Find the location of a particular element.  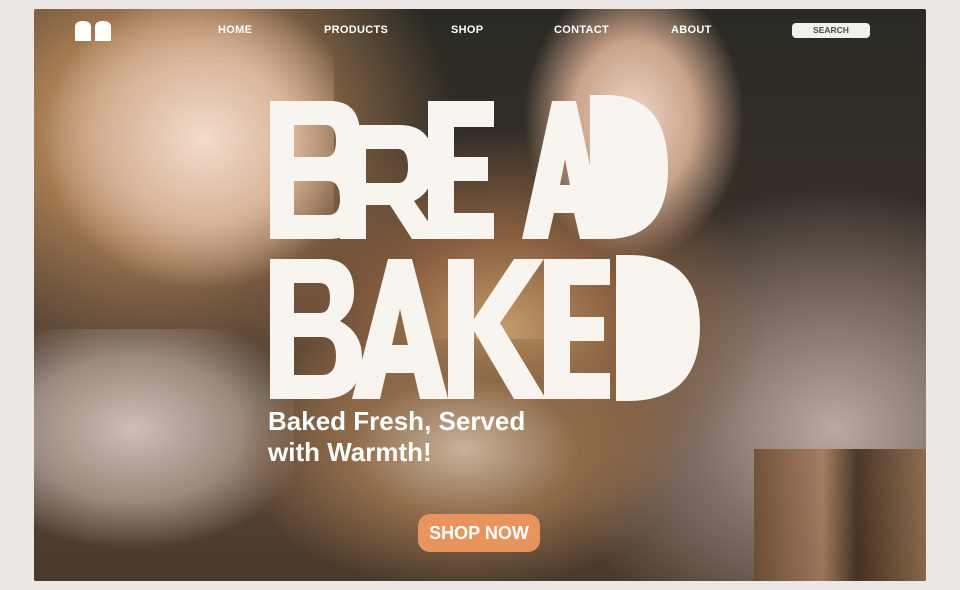

nav-about-link: ABOUT is located at coordinates (691, 30).